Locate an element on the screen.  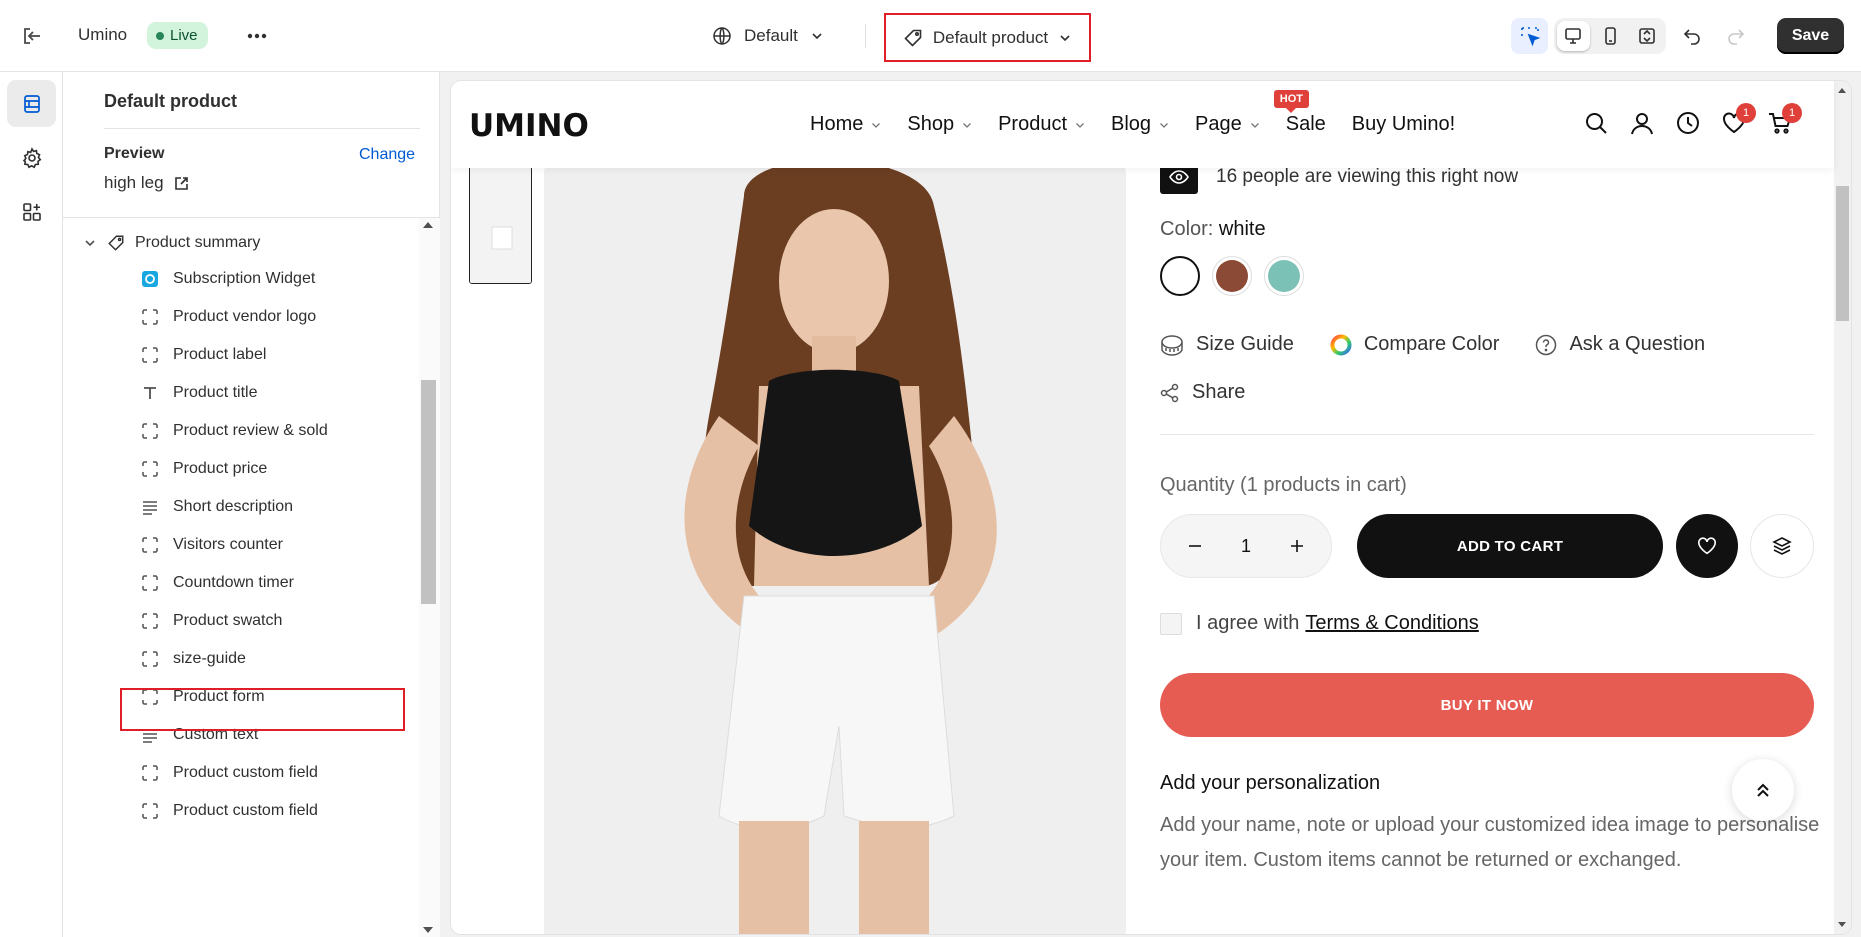
color-value: white is located at coordinates (1242, 229).